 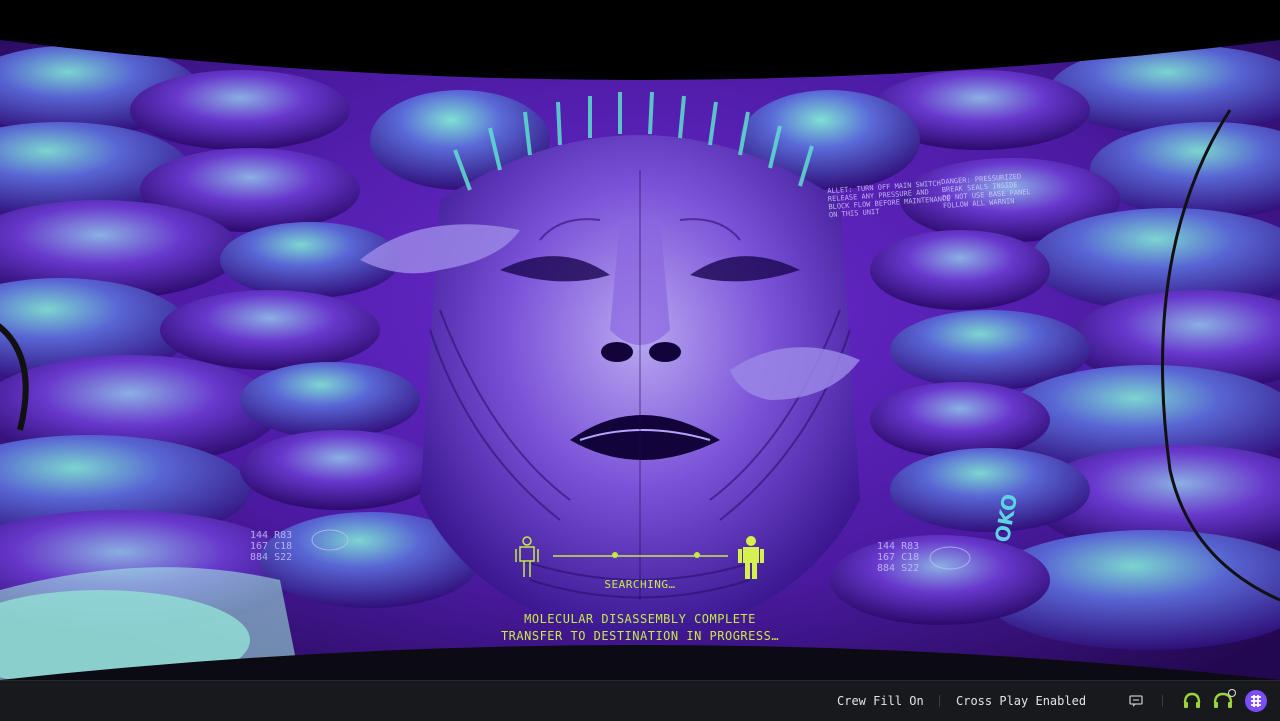 What do you see at coordinates (1256, 701) in the screenshot?
I see `app-logo-icon` at bounding box center [1256, 701].